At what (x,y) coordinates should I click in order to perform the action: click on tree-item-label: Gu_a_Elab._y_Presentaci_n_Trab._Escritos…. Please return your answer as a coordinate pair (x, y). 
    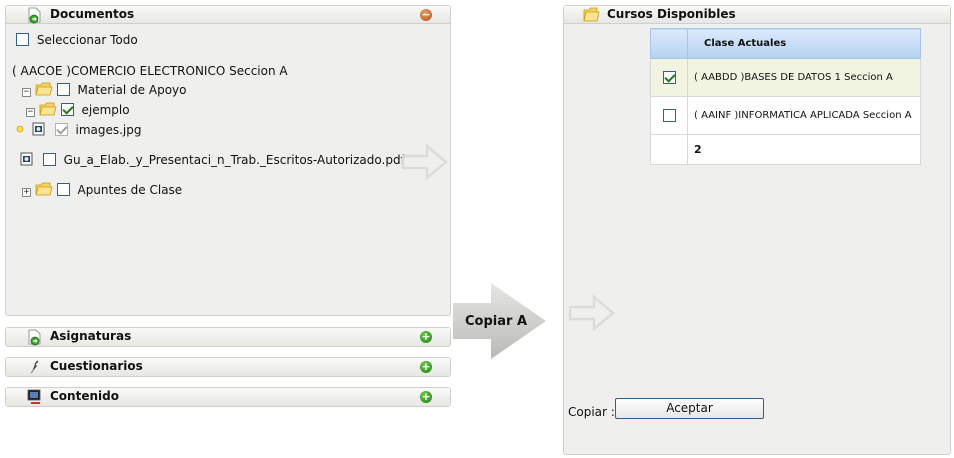
    Looking at the image, I should click on (234, 160).